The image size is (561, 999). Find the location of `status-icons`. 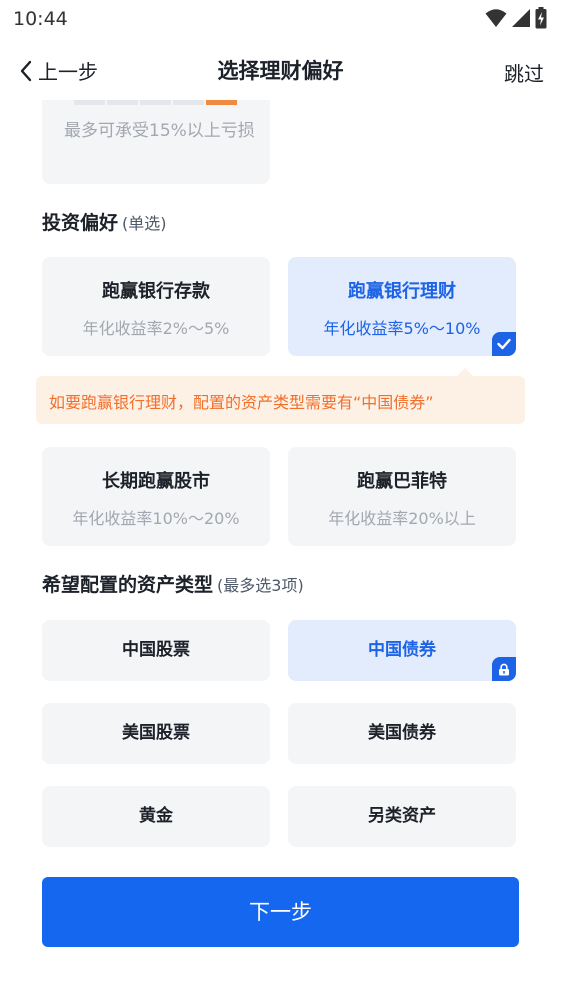

status-icons is located at coordinates (516, 18).